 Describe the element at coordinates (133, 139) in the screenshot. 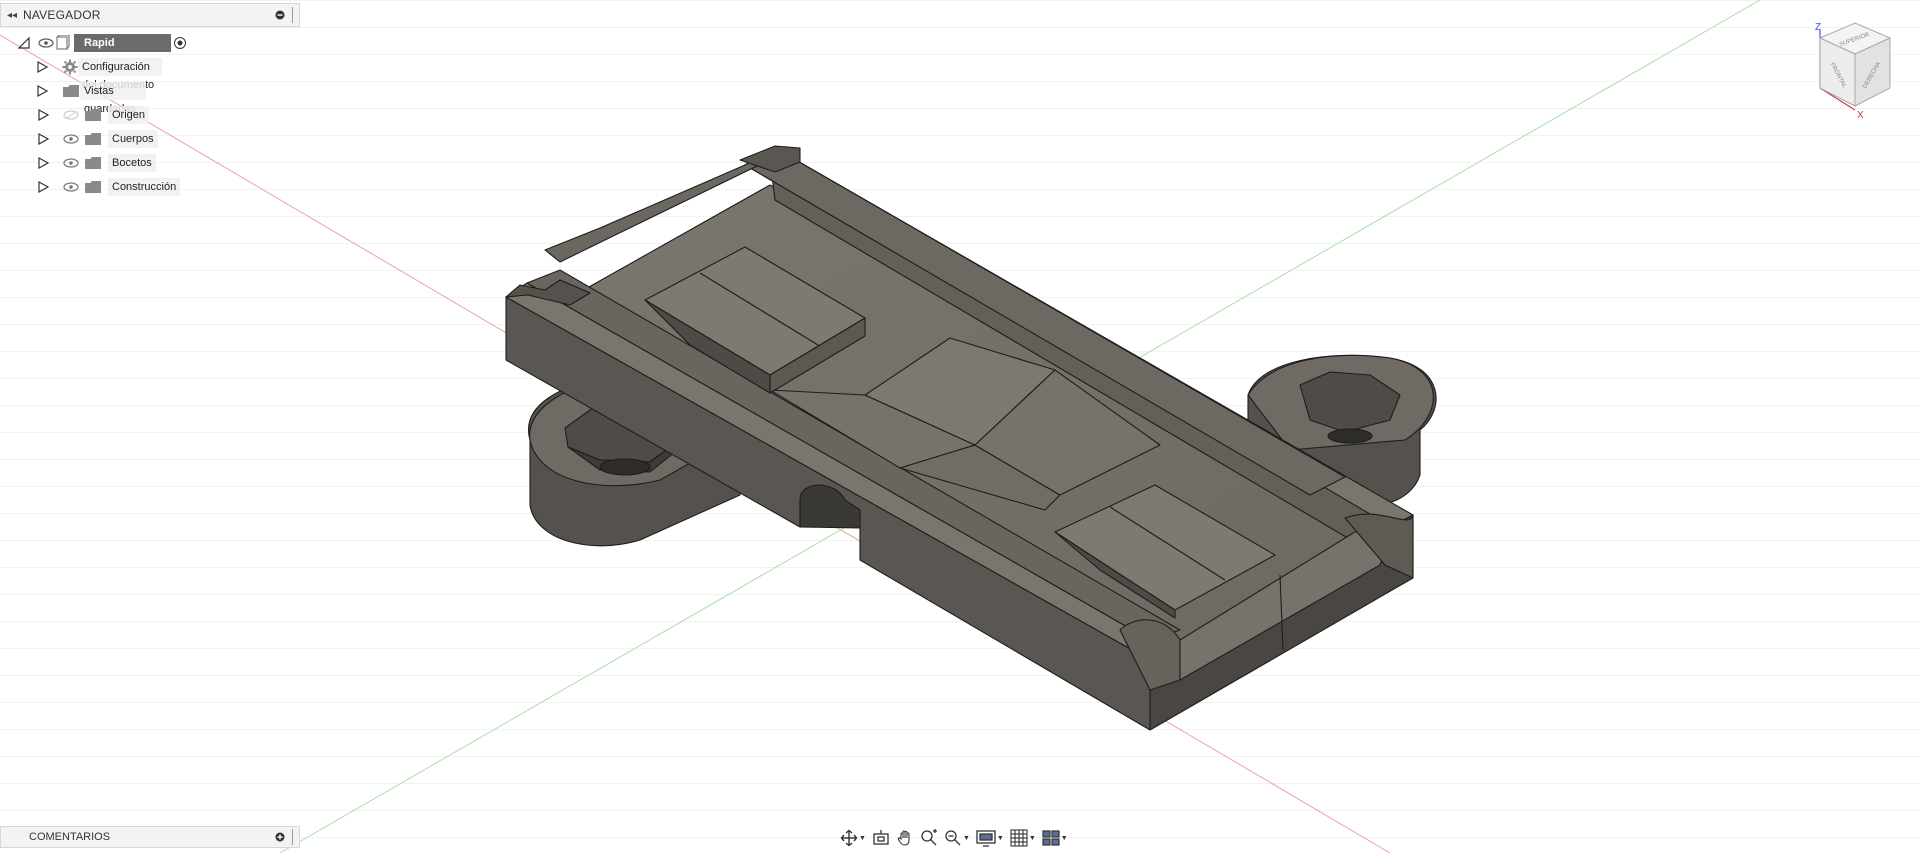

I see `tree-item-label: Cuerpos` at that location.